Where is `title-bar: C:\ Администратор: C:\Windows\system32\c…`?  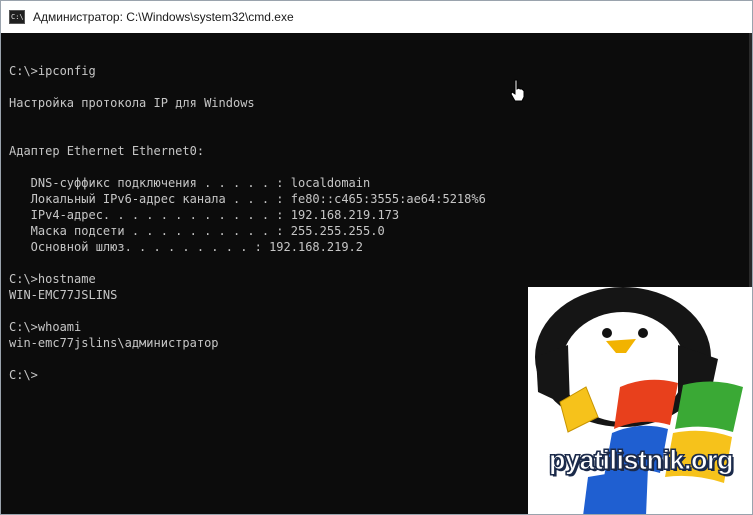
title-bar: C:\ Администратор: C:\Windows\system32\c… is located at coordinates (376, 17).